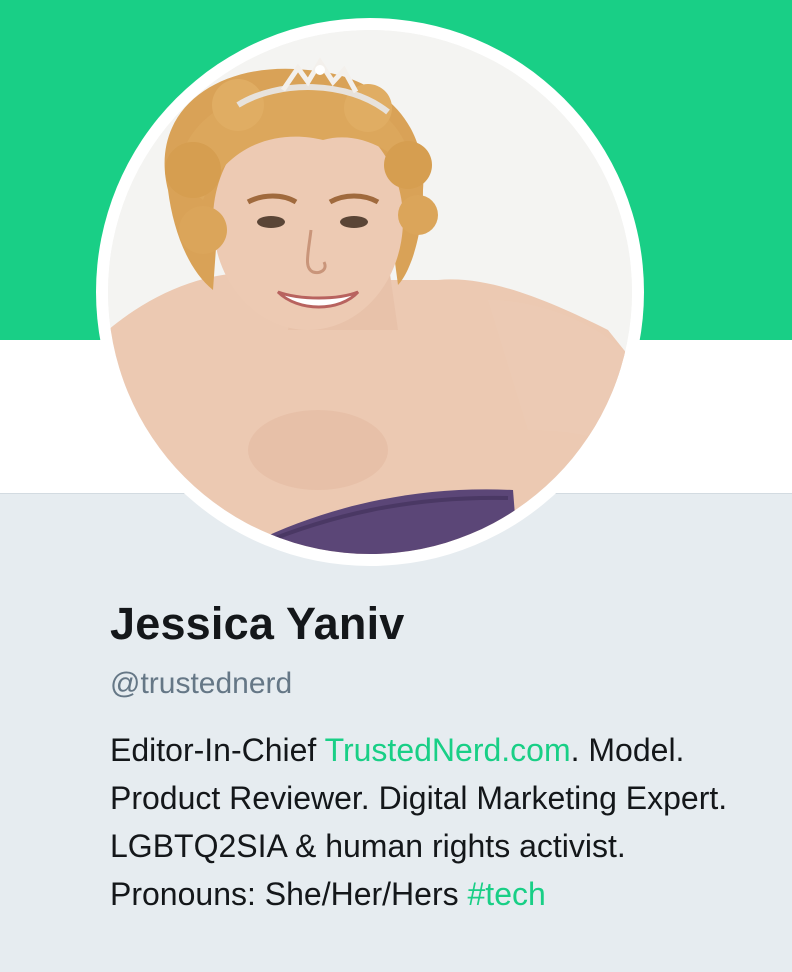 Image resolution: width=792 pixels, height=972 pixels. I want to click on bio-website-link: TrustedNerd.com, so click(448, 750).